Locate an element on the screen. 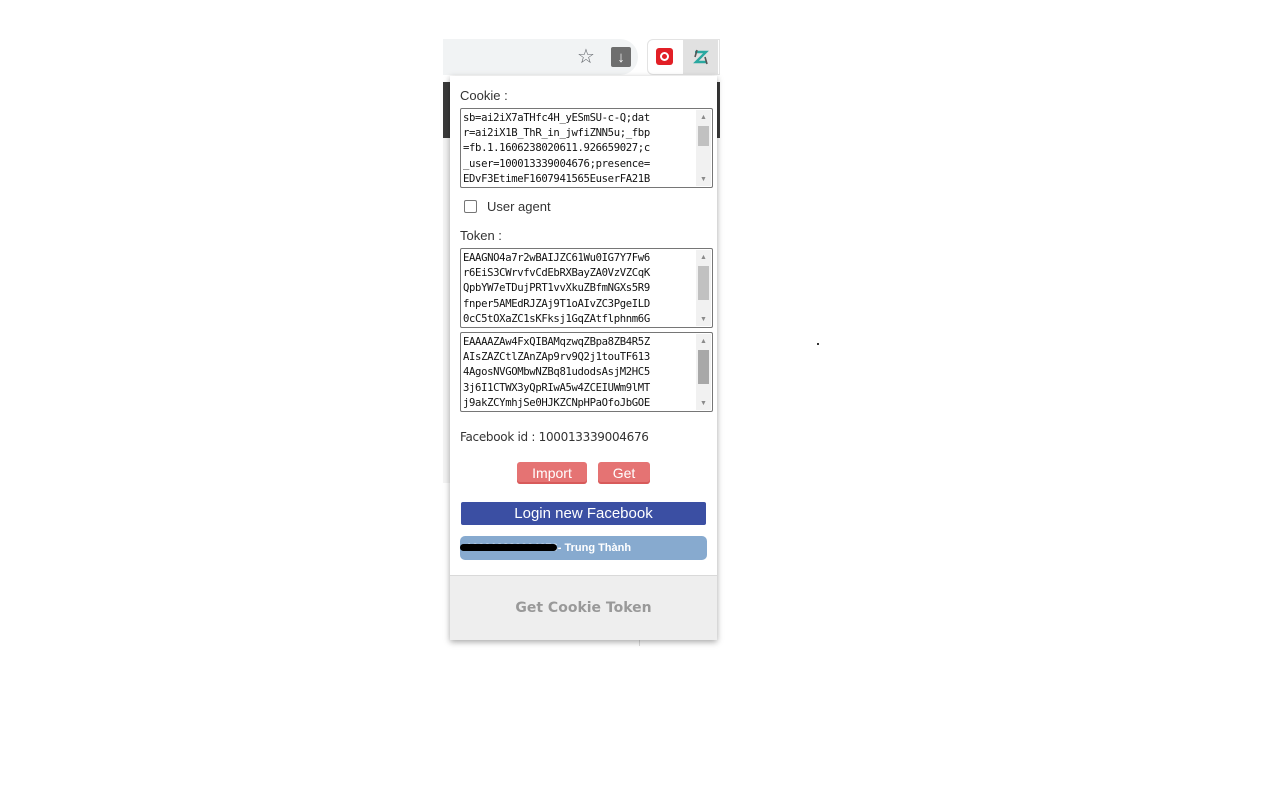 The height and width of the screenshot is (800, 1280). token-scrollbar-2: ▲ ▼ is located at coordinates (703, 372).